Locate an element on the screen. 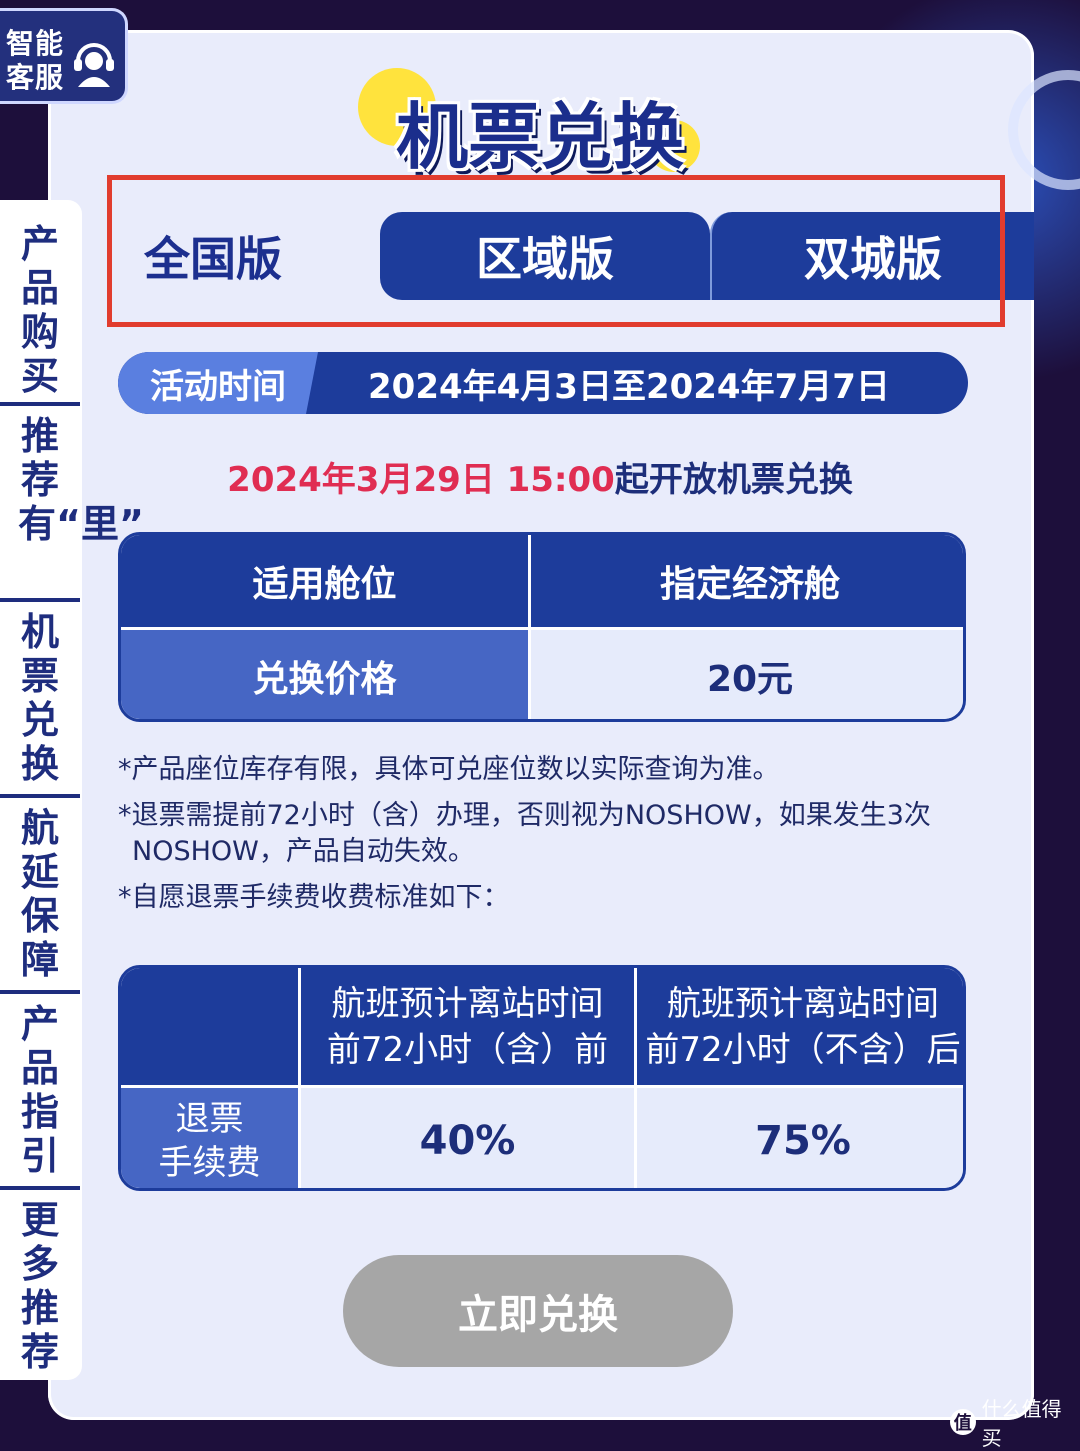 This screenshot has width=1080, height=1451. info-table: 适用舱位 指定经济舱 兑换价格 20元 is located at coordinates (542, 627).